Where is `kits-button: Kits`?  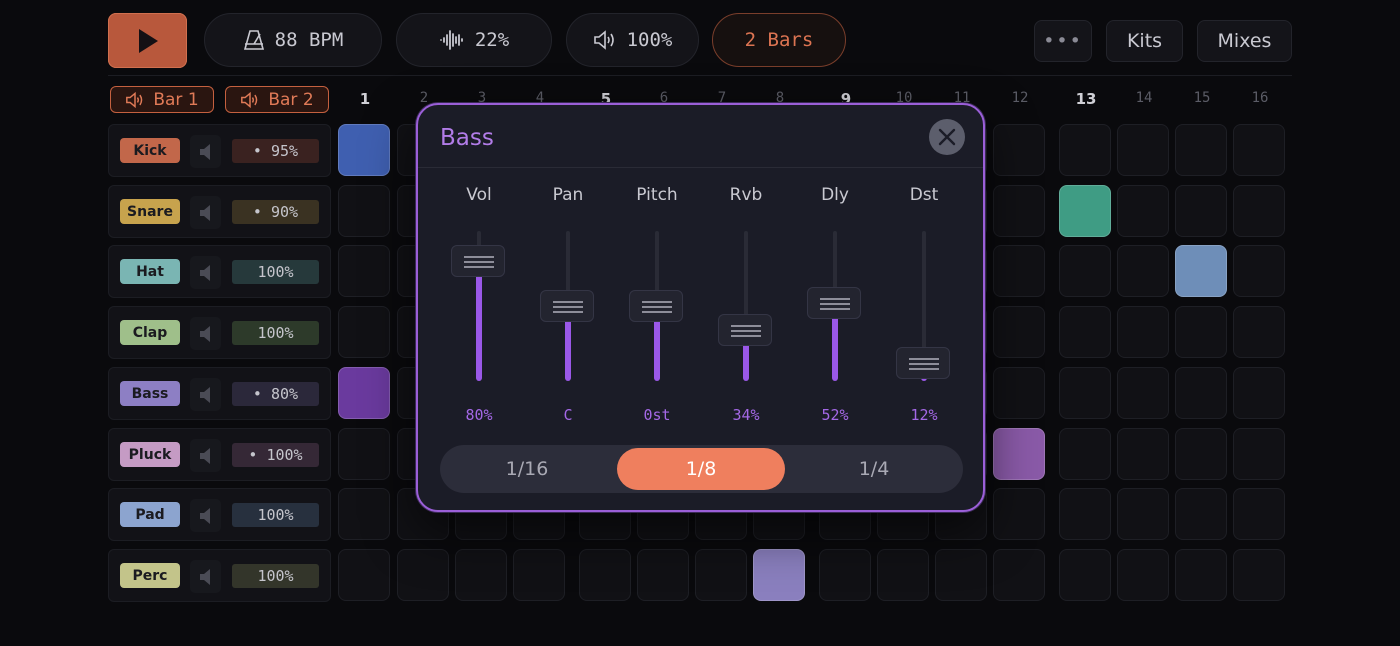
kits-button: Kits is located at coordinates (1144, 41).